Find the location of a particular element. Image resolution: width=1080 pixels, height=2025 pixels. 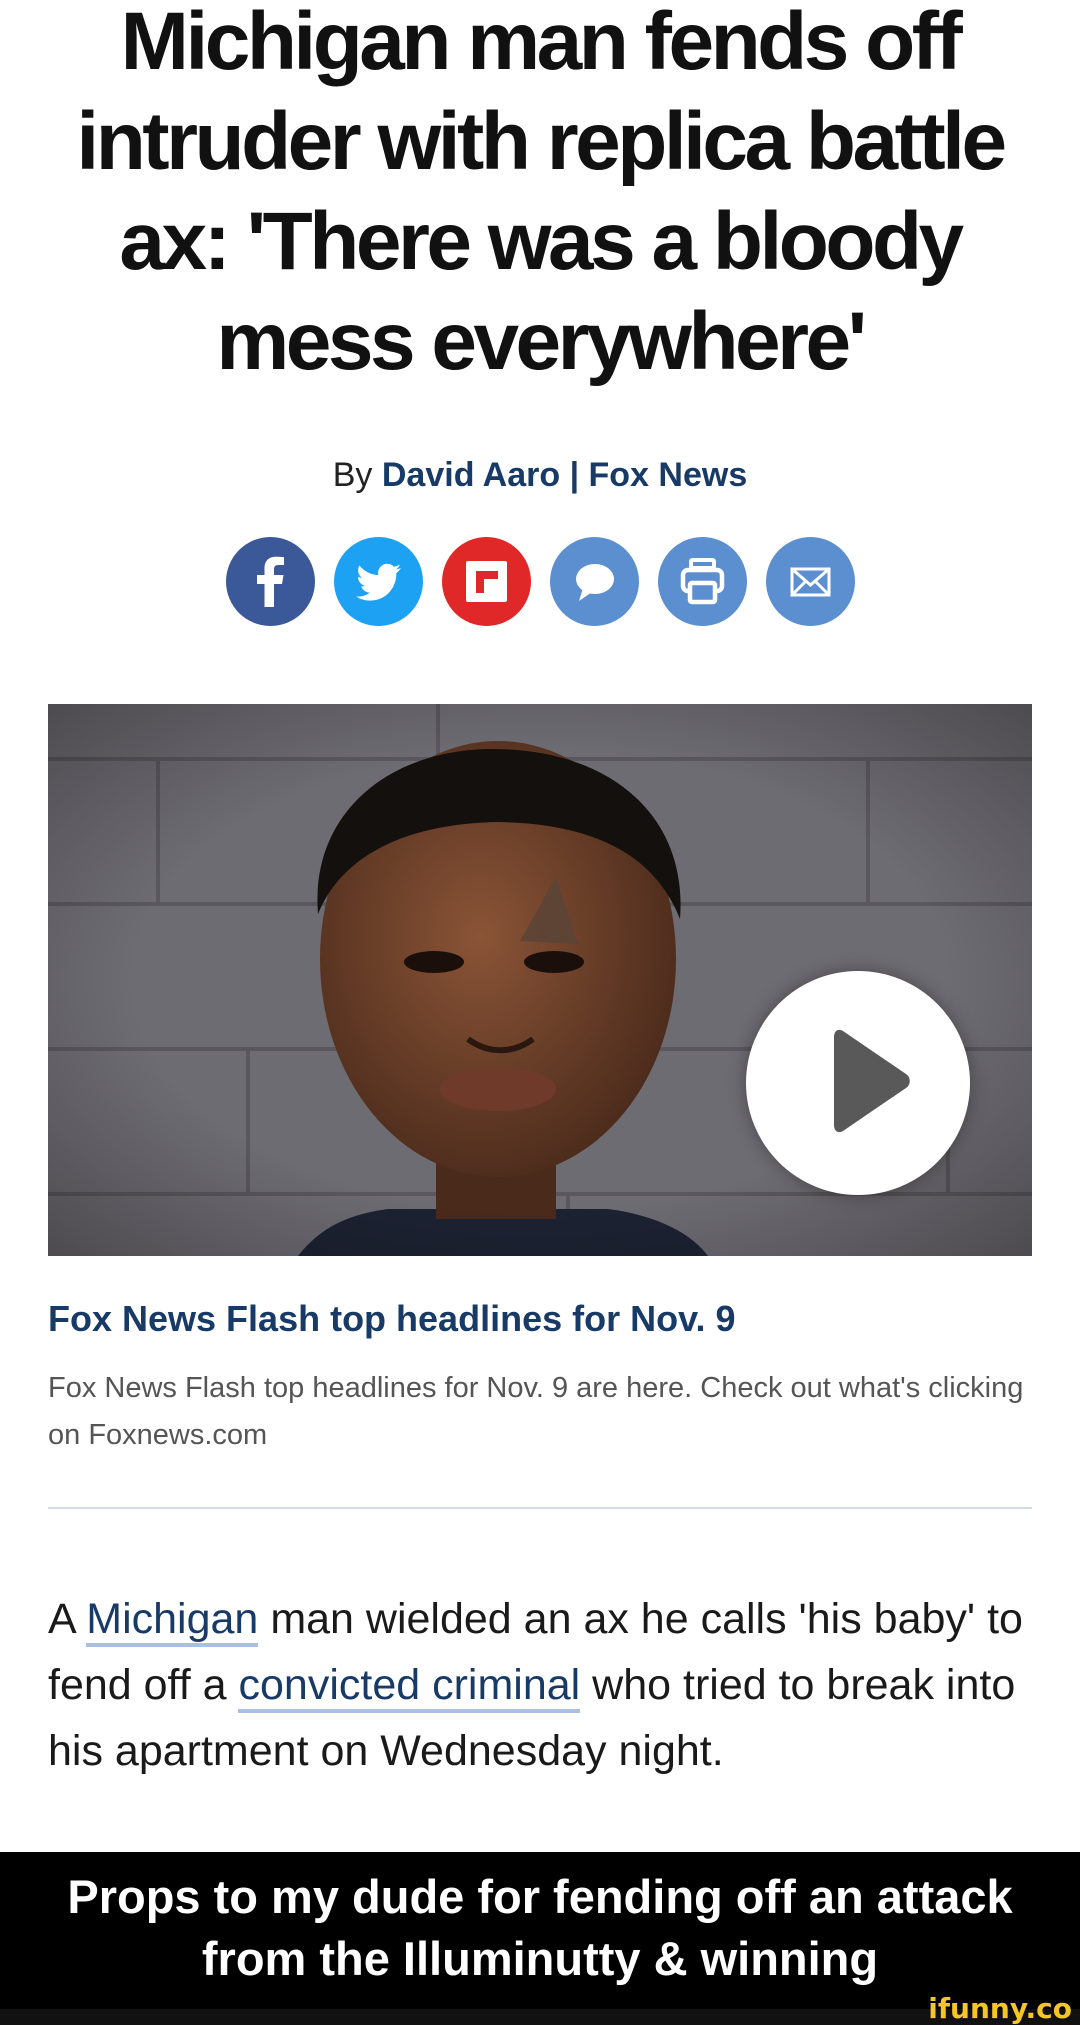

source-link: Fox News is located at coordinates (668, 475).